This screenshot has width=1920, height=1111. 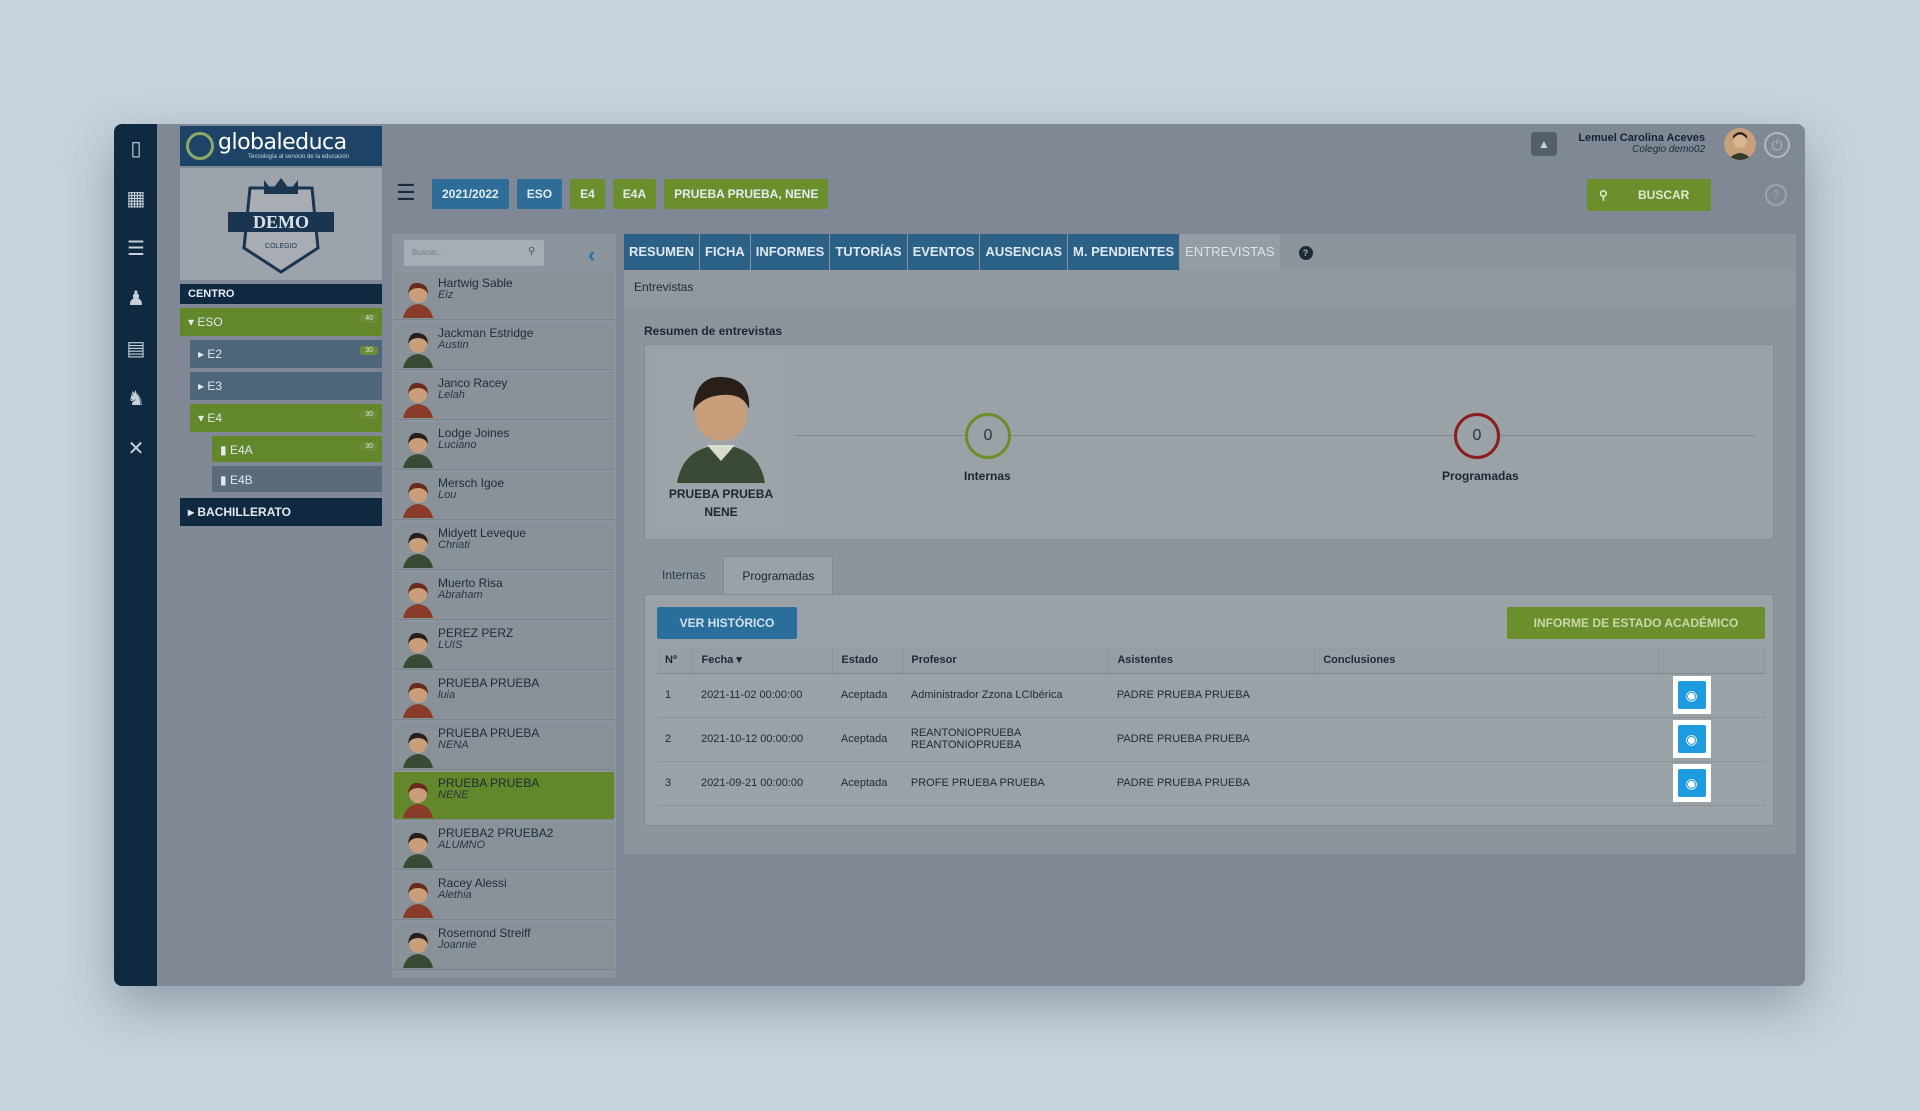 I want to click on family-icon: ♞, so click(x=136, y=399).